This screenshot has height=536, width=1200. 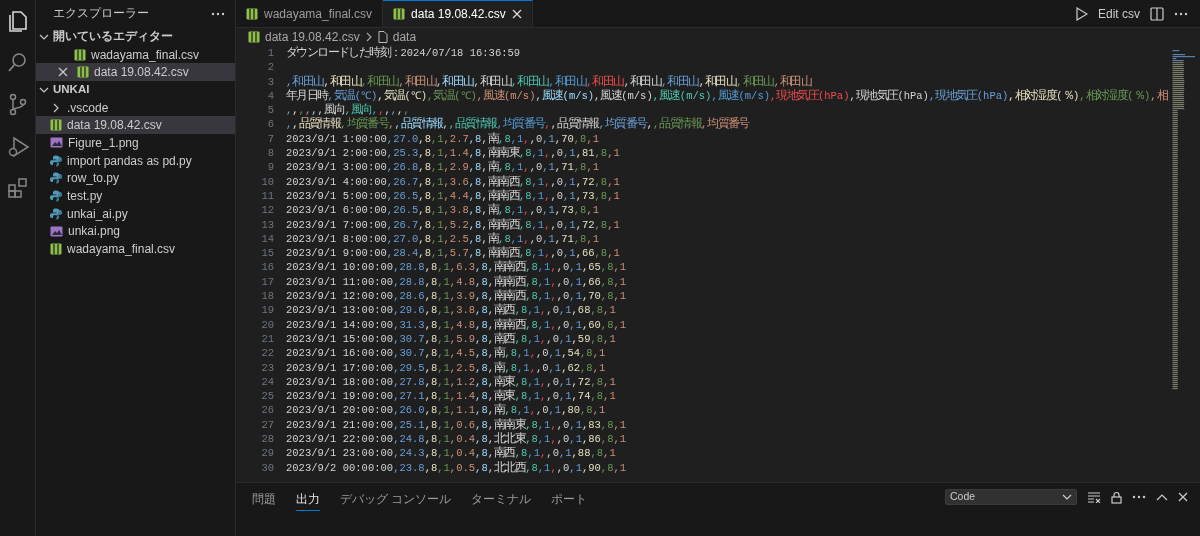 What do you see at coordinates (451, 310) in the screenshot?
I see `code-line: 2023/9/1 13:00:00,29.6,8,1,3.8,8,南西,8,1,,0,1,68,8,1` at bounding box center [451, 310].